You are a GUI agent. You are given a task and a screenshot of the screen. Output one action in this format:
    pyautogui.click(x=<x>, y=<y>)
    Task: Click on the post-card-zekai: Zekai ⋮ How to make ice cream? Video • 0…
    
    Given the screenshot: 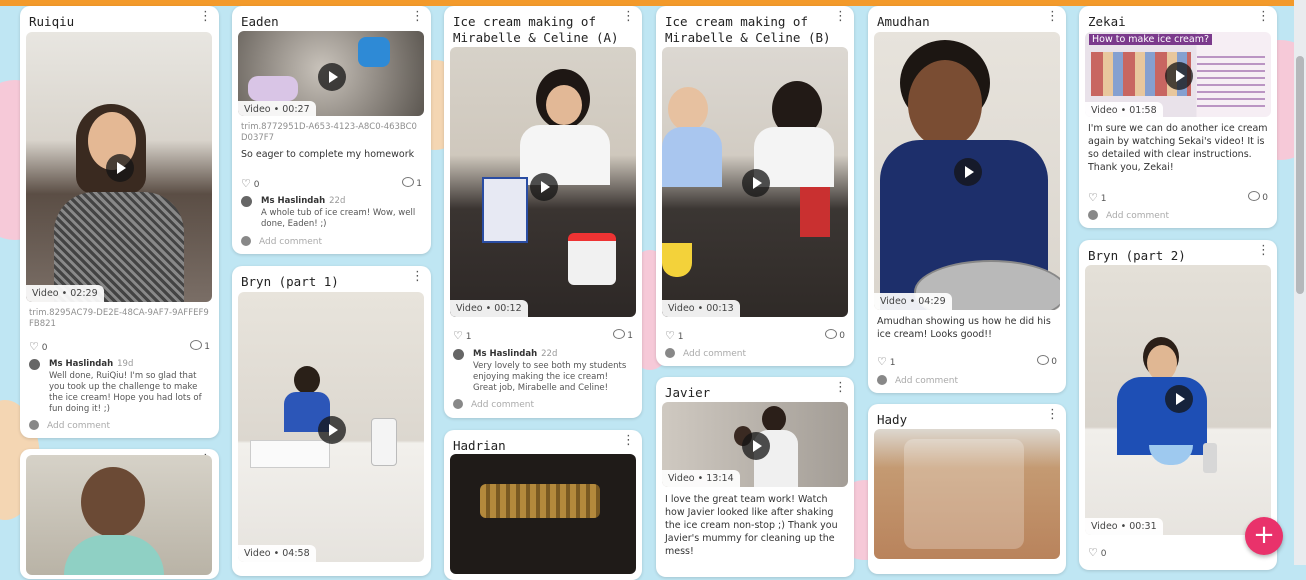 What is the action you would take?
    pyautogui.click(x=1178, y=117)
    